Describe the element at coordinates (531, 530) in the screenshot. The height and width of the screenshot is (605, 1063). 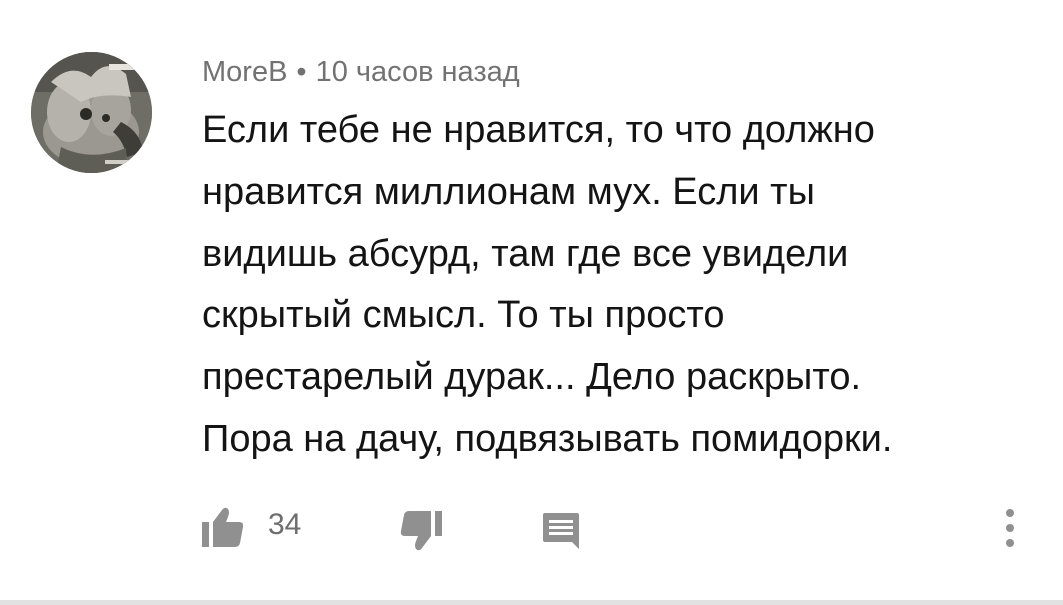
I see `comment-actions: 34` at that location.